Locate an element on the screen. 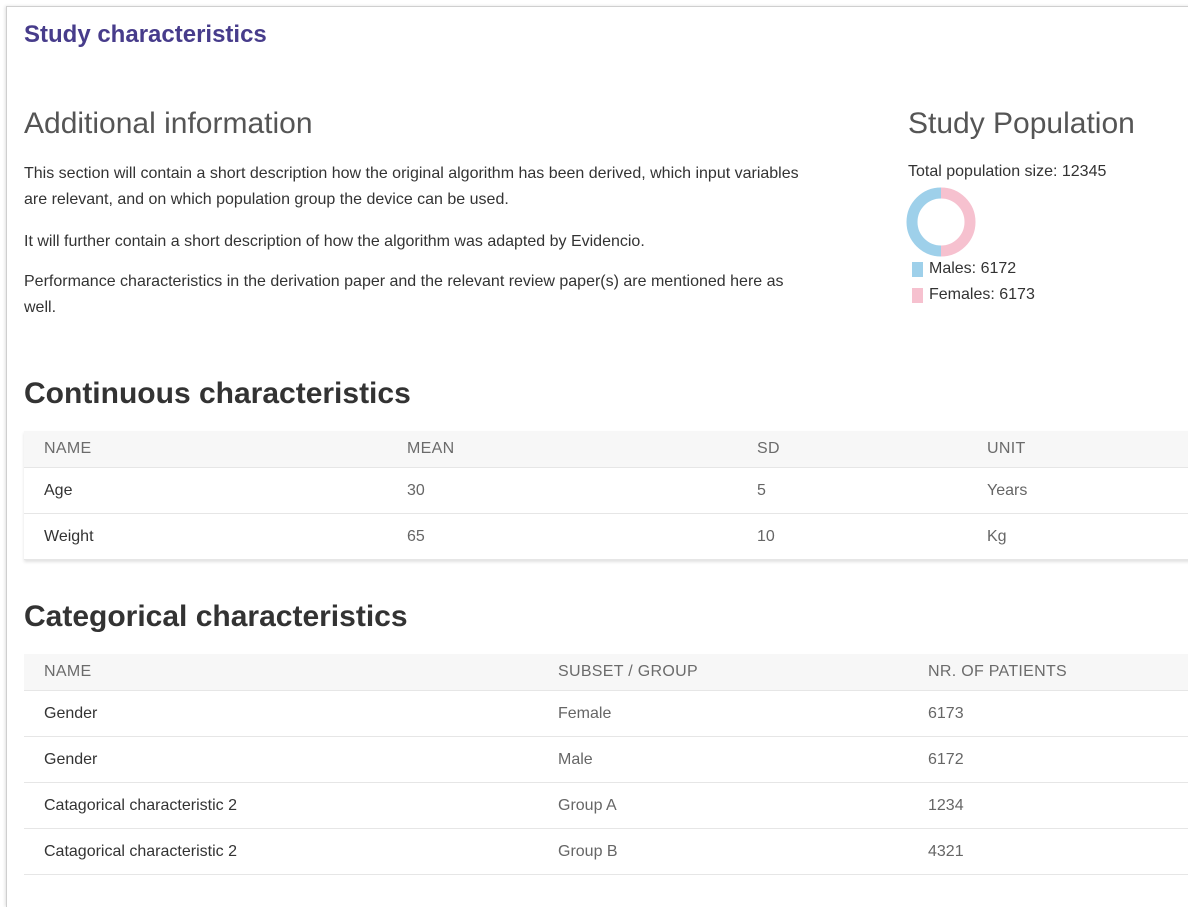  population-donut-chart is located at coordinates (941, 222).